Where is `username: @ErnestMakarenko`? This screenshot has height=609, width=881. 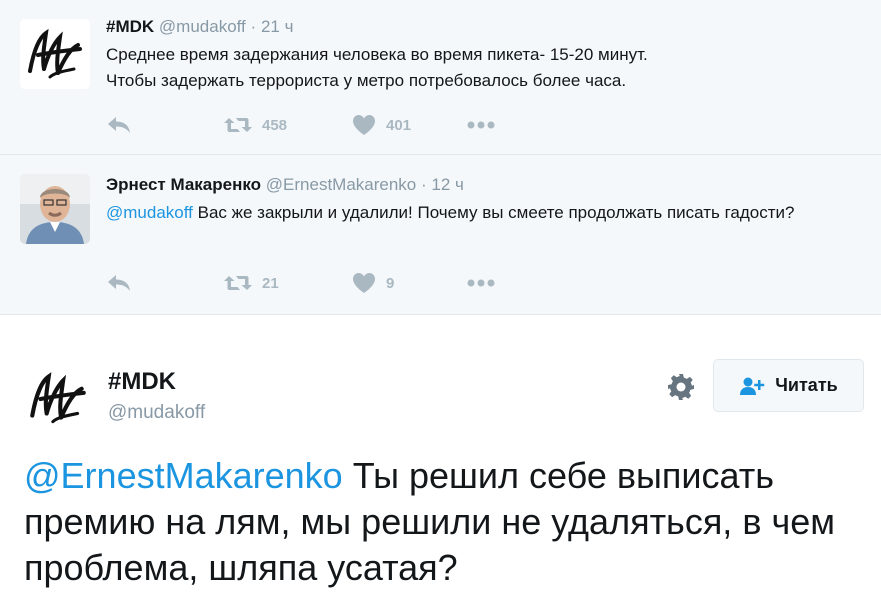 username: @ErnestMakarenko is located at coordinates (341, 184).